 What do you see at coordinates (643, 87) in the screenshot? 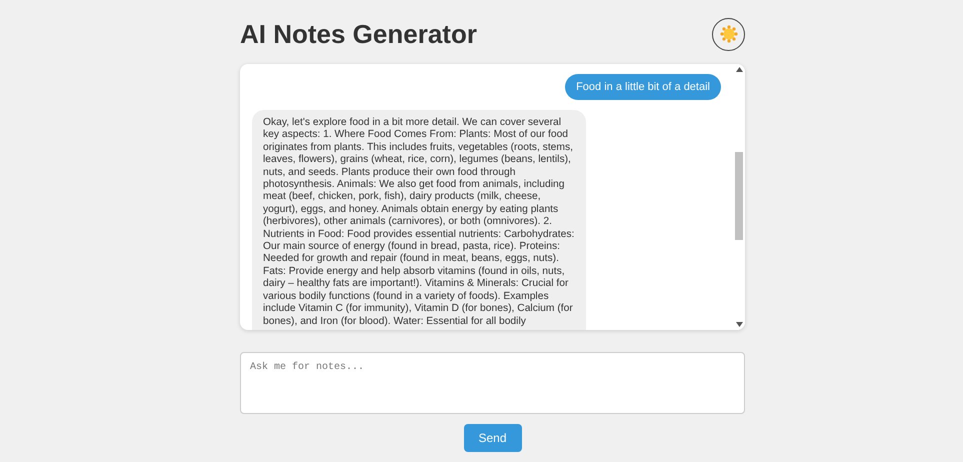
I see `user-message: Food in a little bit of a detail` at bounding box center [643, 87].